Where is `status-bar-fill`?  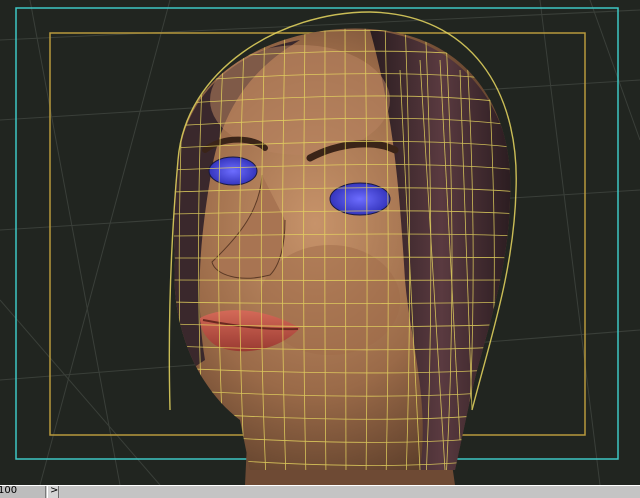
status-bar-fill is located at coordinates (350, 492).